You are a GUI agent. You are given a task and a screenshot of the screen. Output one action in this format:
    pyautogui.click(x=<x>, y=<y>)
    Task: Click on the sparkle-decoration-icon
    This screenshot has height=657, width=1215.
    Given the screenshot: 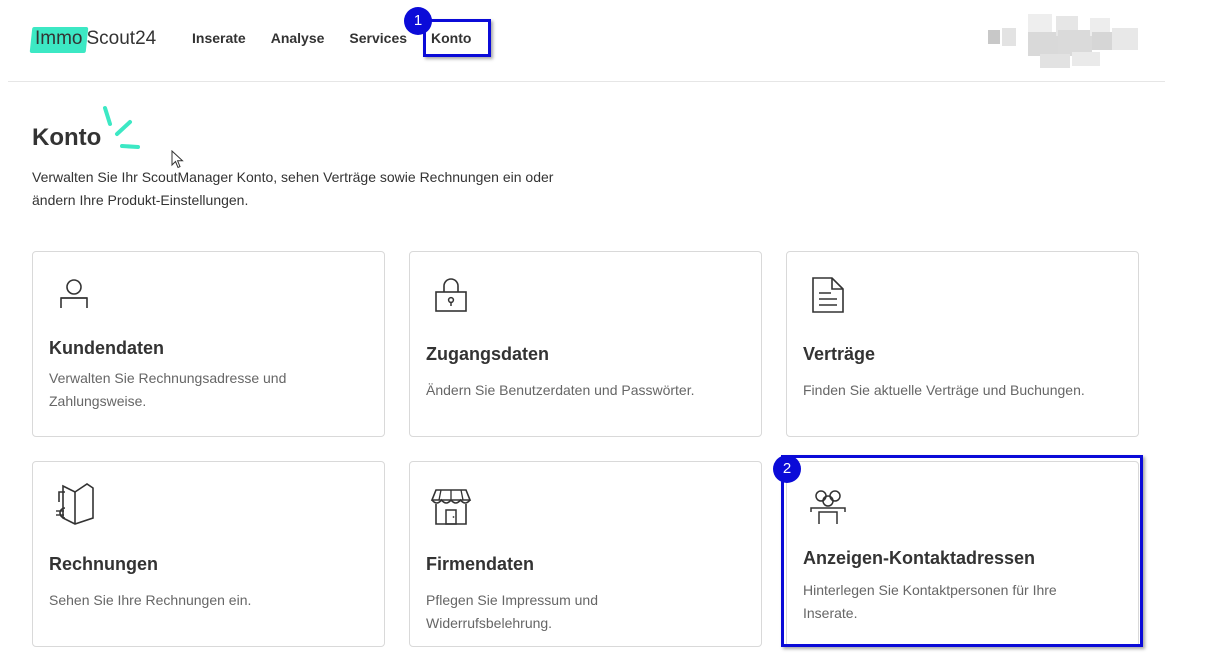 What is the action you would take?
    pyautogui.click(x=121, y=127)
    